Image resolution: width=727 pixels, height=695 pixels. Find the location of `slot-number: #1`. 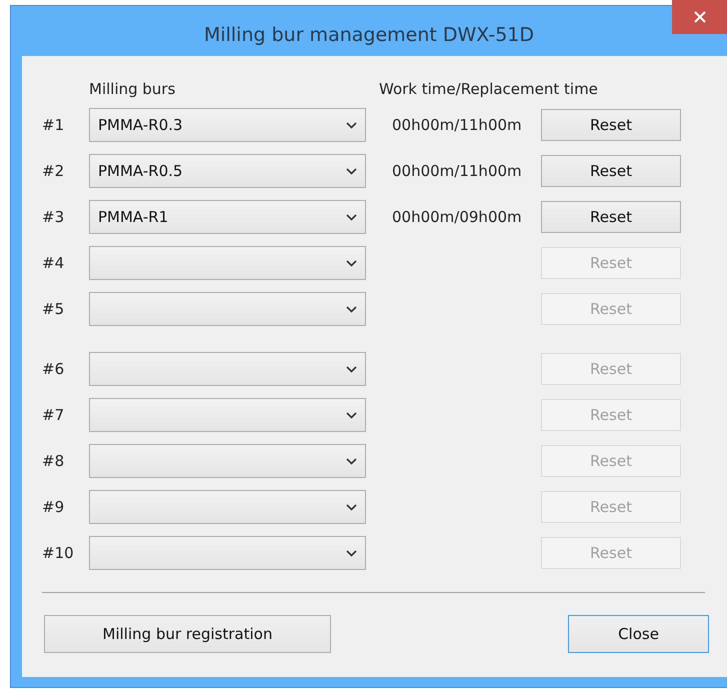

slot-number: #1 is located at coordinates (54, 125).